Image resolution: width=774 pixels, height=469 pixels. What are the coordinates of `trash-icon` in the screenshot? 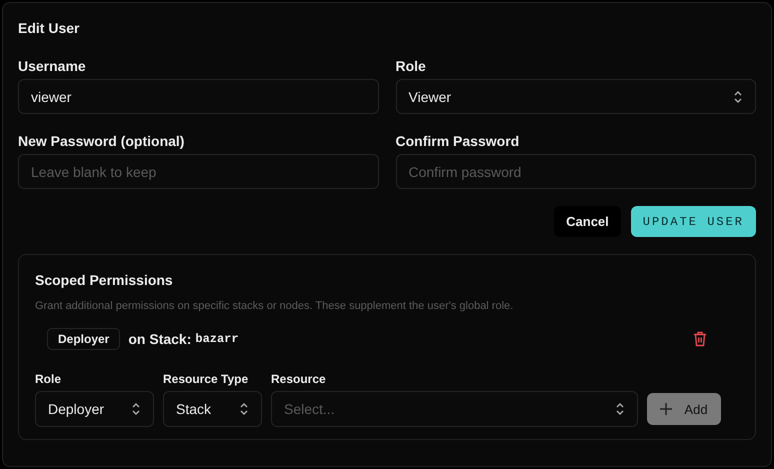 It's located at (700, 339).